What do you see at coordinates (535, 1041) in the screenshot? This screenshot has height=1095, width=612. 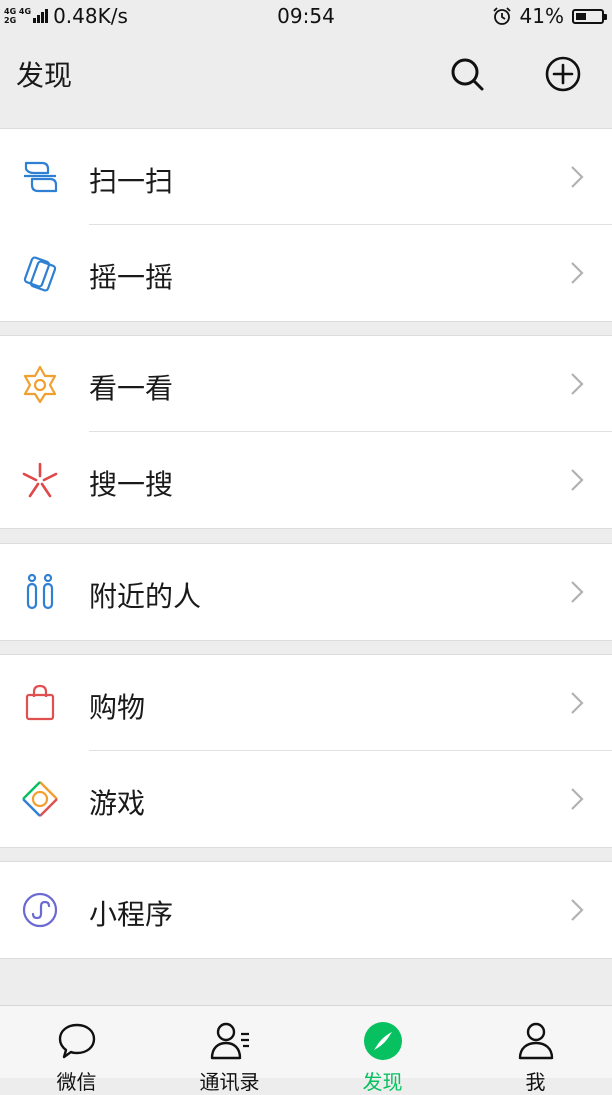 I see `person-icon` at bounding box center [535, 1041].